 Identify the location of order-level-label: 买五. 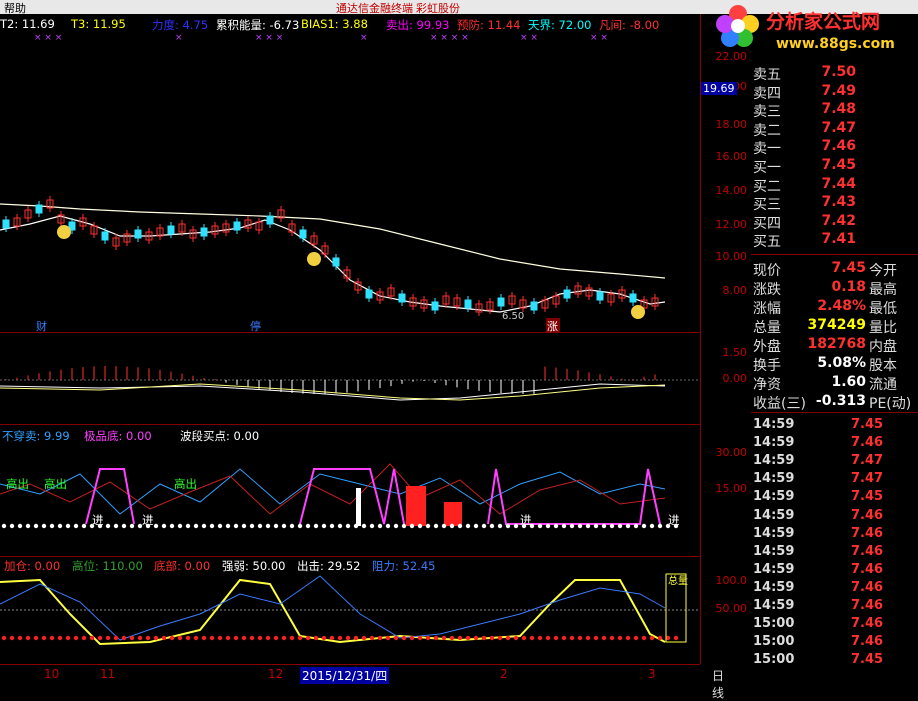
(767, 242).